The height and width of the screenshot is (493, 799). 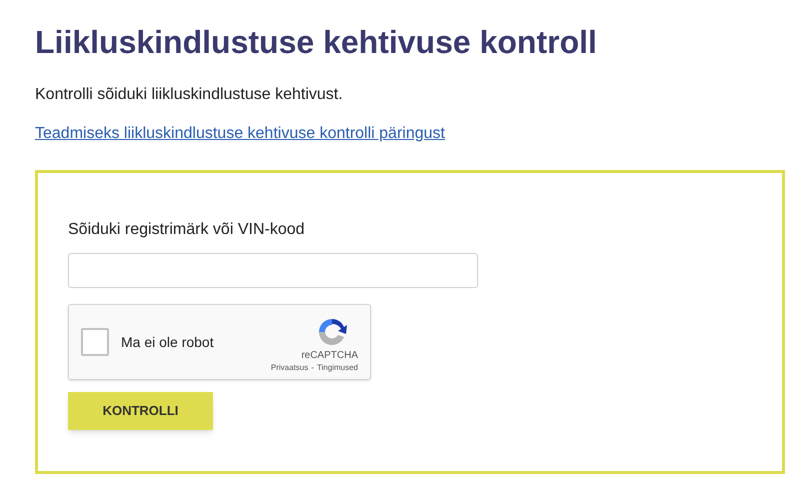 What do you see at coordinates (240, 134) in the screenshot?
I see `info-link: Teadmiseks liikluskindlustuse kehtivuse kontrolli päringust` at bounding box center [240, 134].